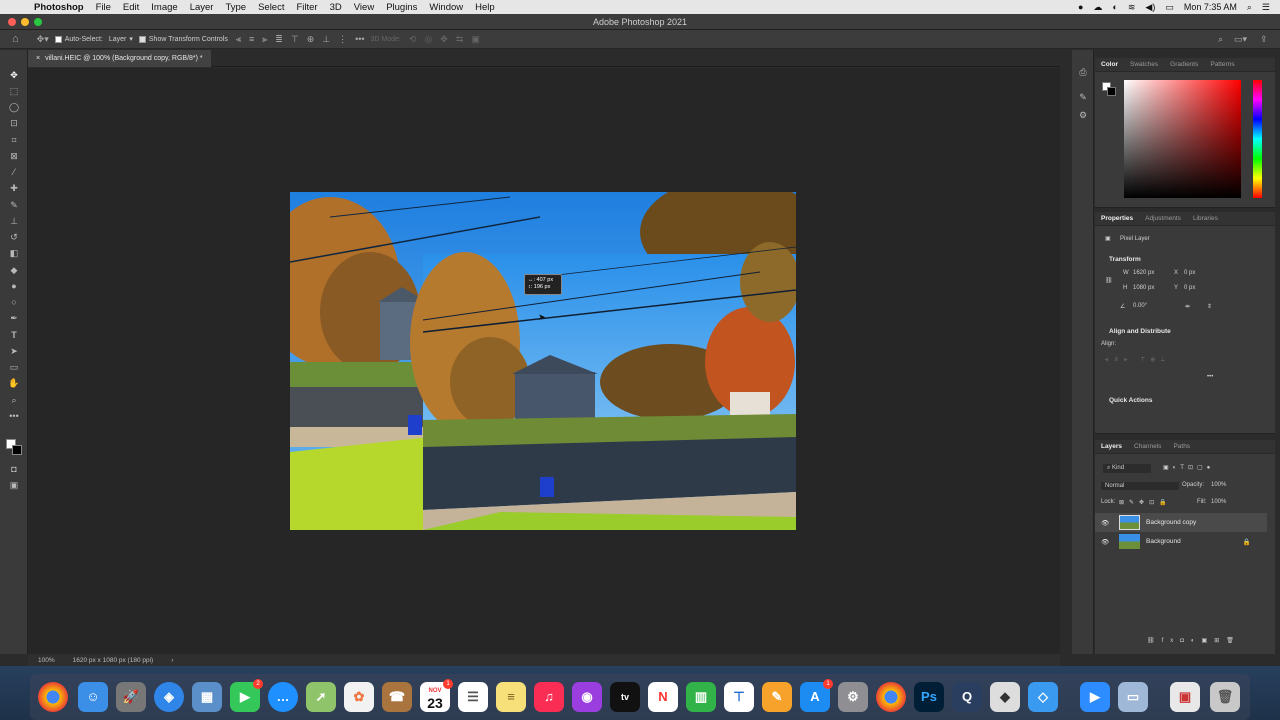 The width and height of the screenshot is (1280, 720). I want to click on app-menu: Photoshop, so click(59, 7).